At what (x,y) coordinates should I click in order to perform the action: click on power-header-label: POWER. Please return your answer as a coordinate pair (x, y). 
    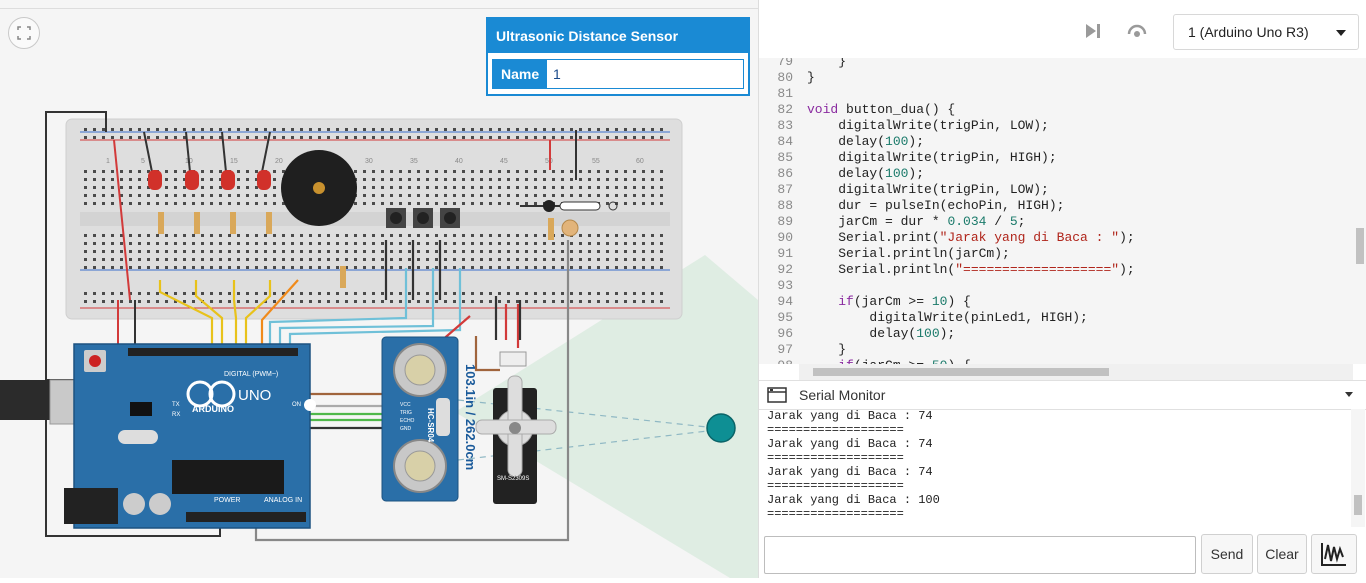
    Looking at the image, I should click on (227, 500).